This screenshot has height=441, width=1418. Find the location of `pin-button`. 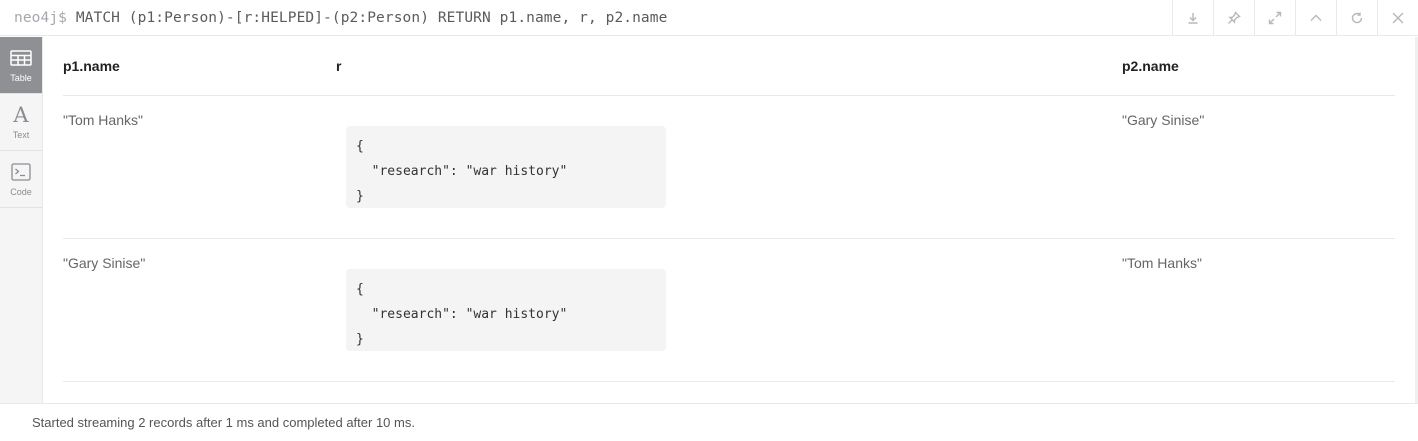

pin-button is located at coordinates (1233, 18).